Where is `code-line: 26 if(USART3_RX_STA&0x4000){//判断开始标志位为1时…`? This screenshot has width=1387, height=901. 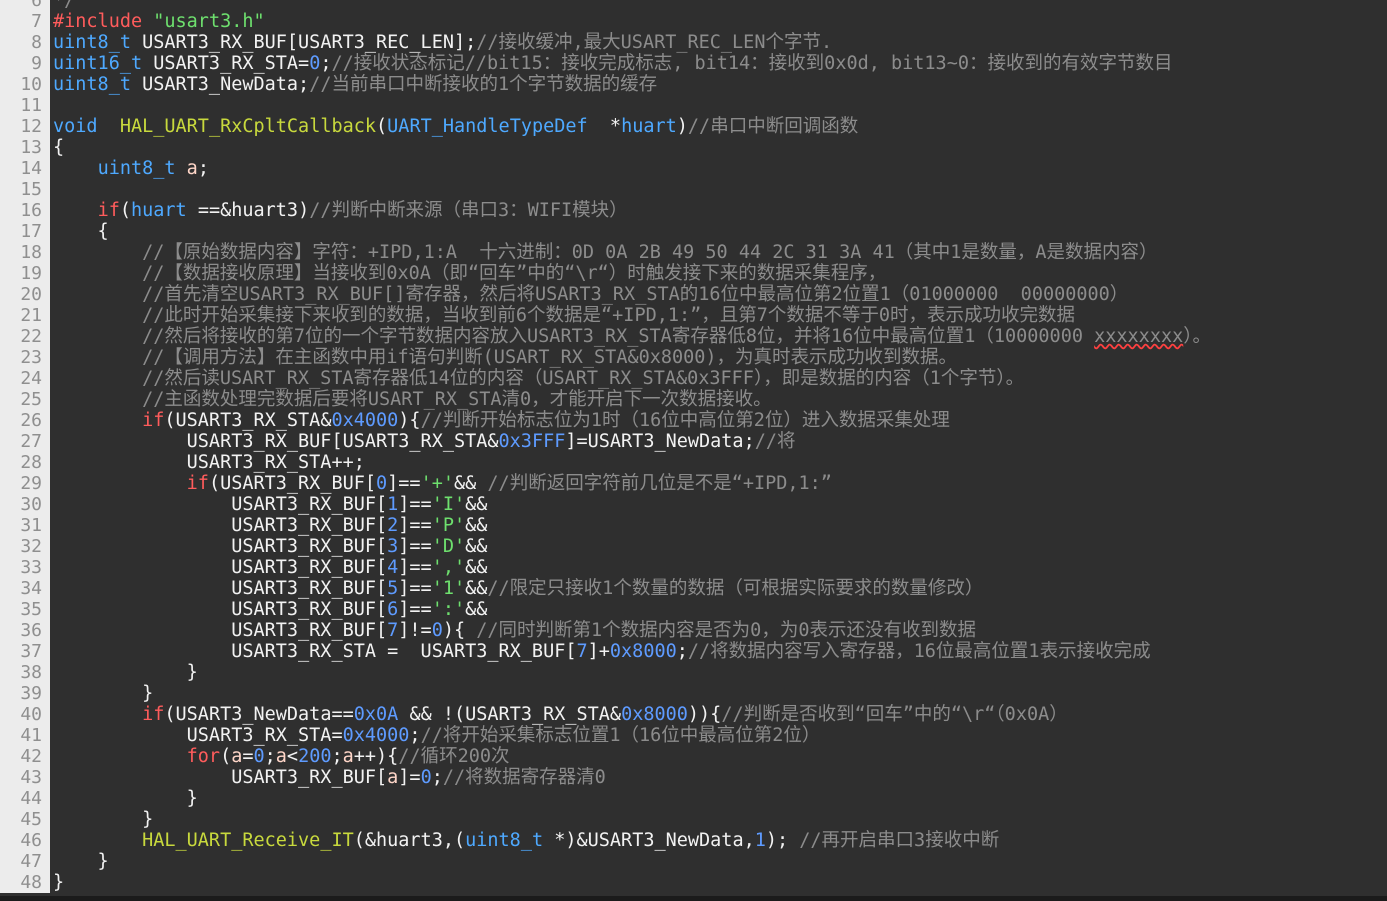
code-line: 26 if(USART3_RX_STA&0x4000){//判断开始标志位为1时… is located at coordinates (693, 420).